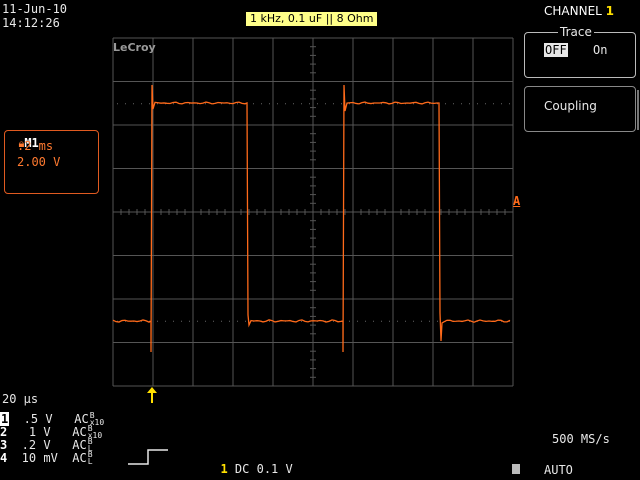 The height and width of the screenshot is (480, 640). Describe the element at coordinates (152, 395) in the screenshot. I see `trigger-position-arrow-icon` at that location.